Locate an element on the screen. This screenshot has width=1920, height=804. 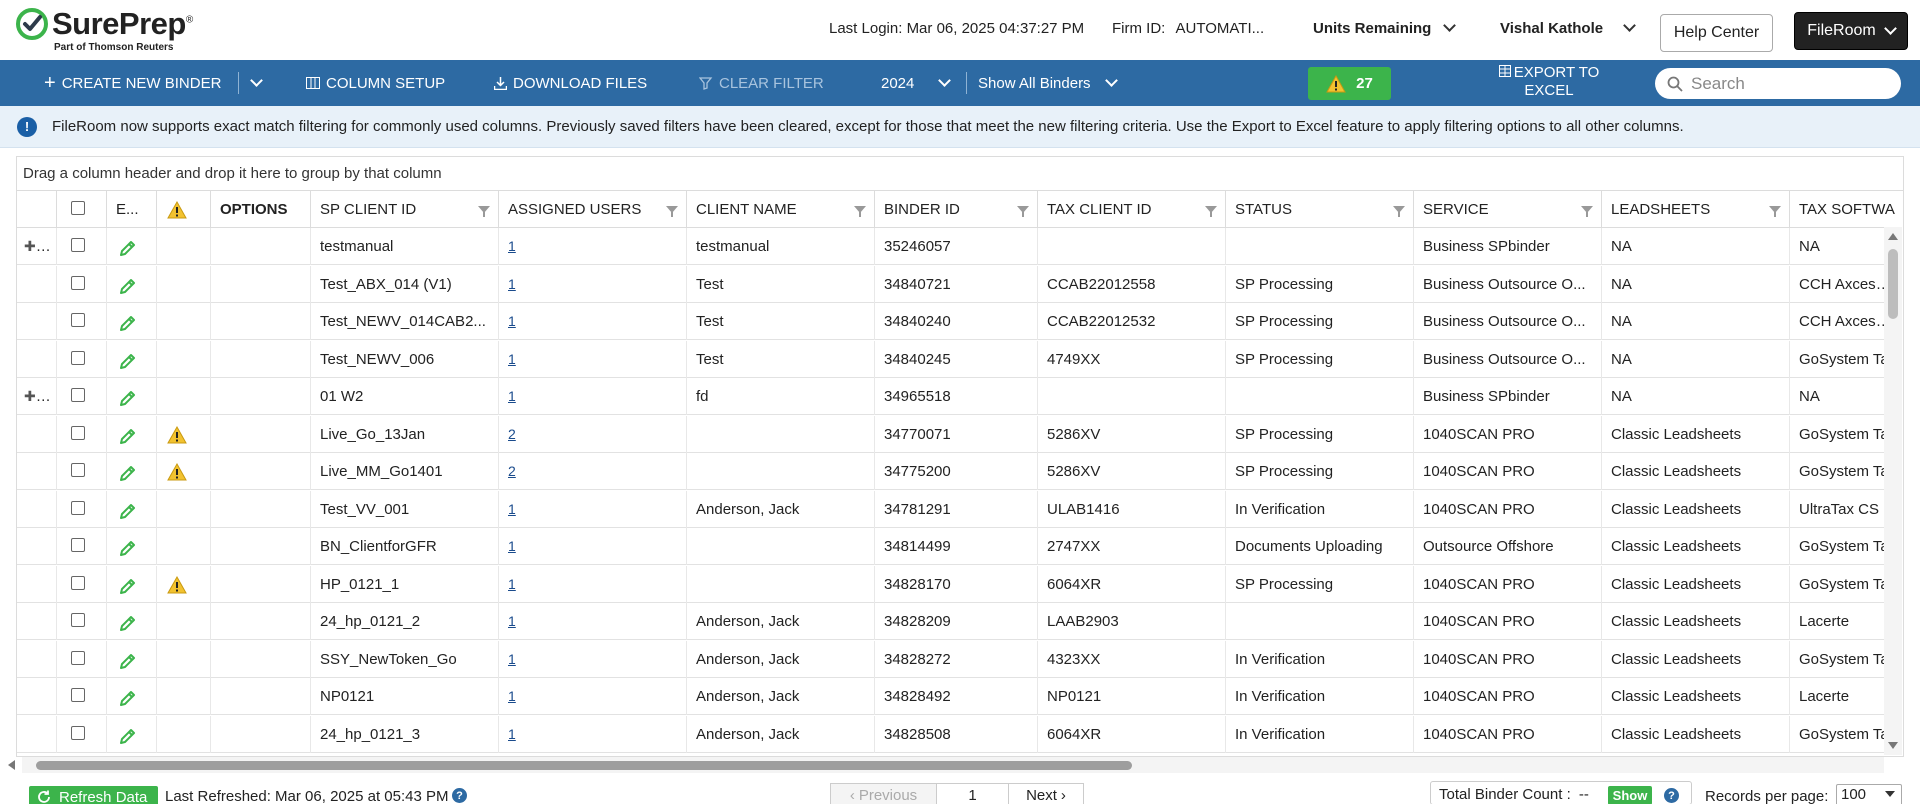
header-assigned-users: Assigned Users is located at coordinates (593, 209).